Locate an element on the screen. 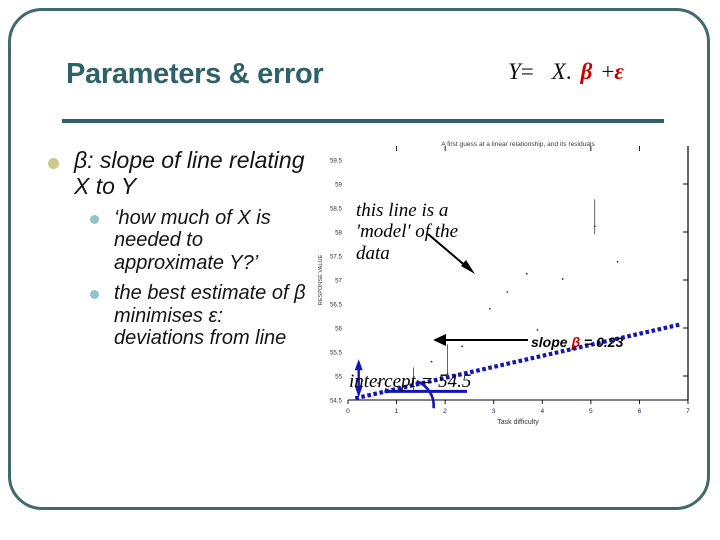  annotation-model-label: this line is a 'model' of the data is located at coordinates (407, 232).